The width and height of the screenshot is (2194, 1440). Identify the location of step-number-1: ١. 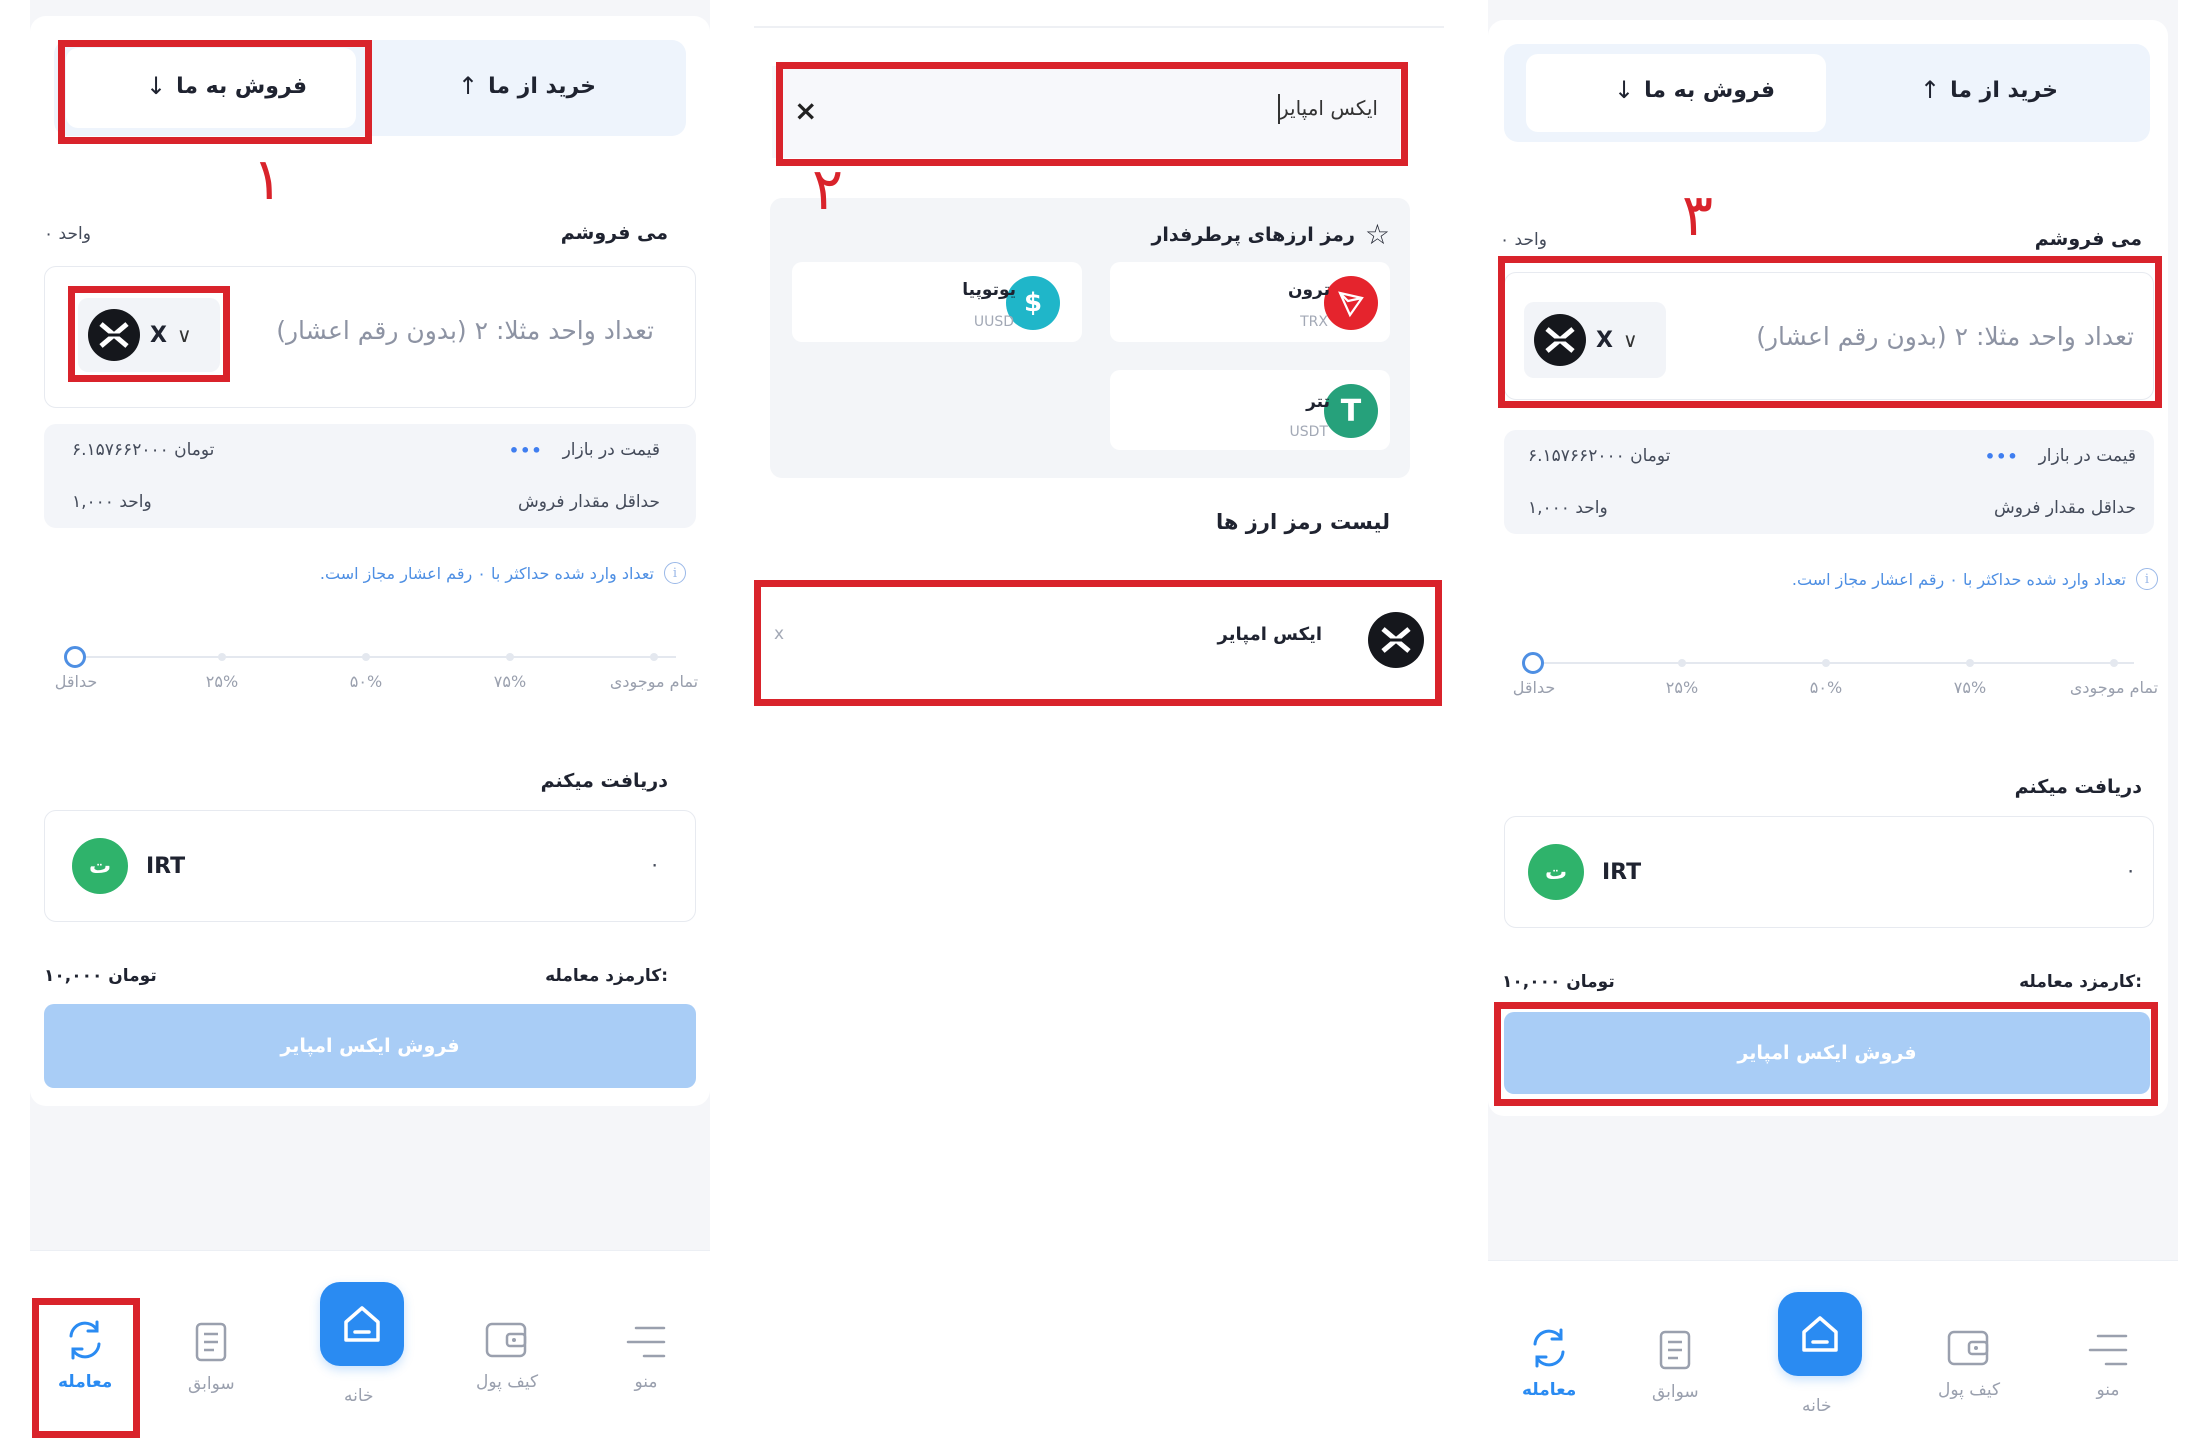
(268, 179).